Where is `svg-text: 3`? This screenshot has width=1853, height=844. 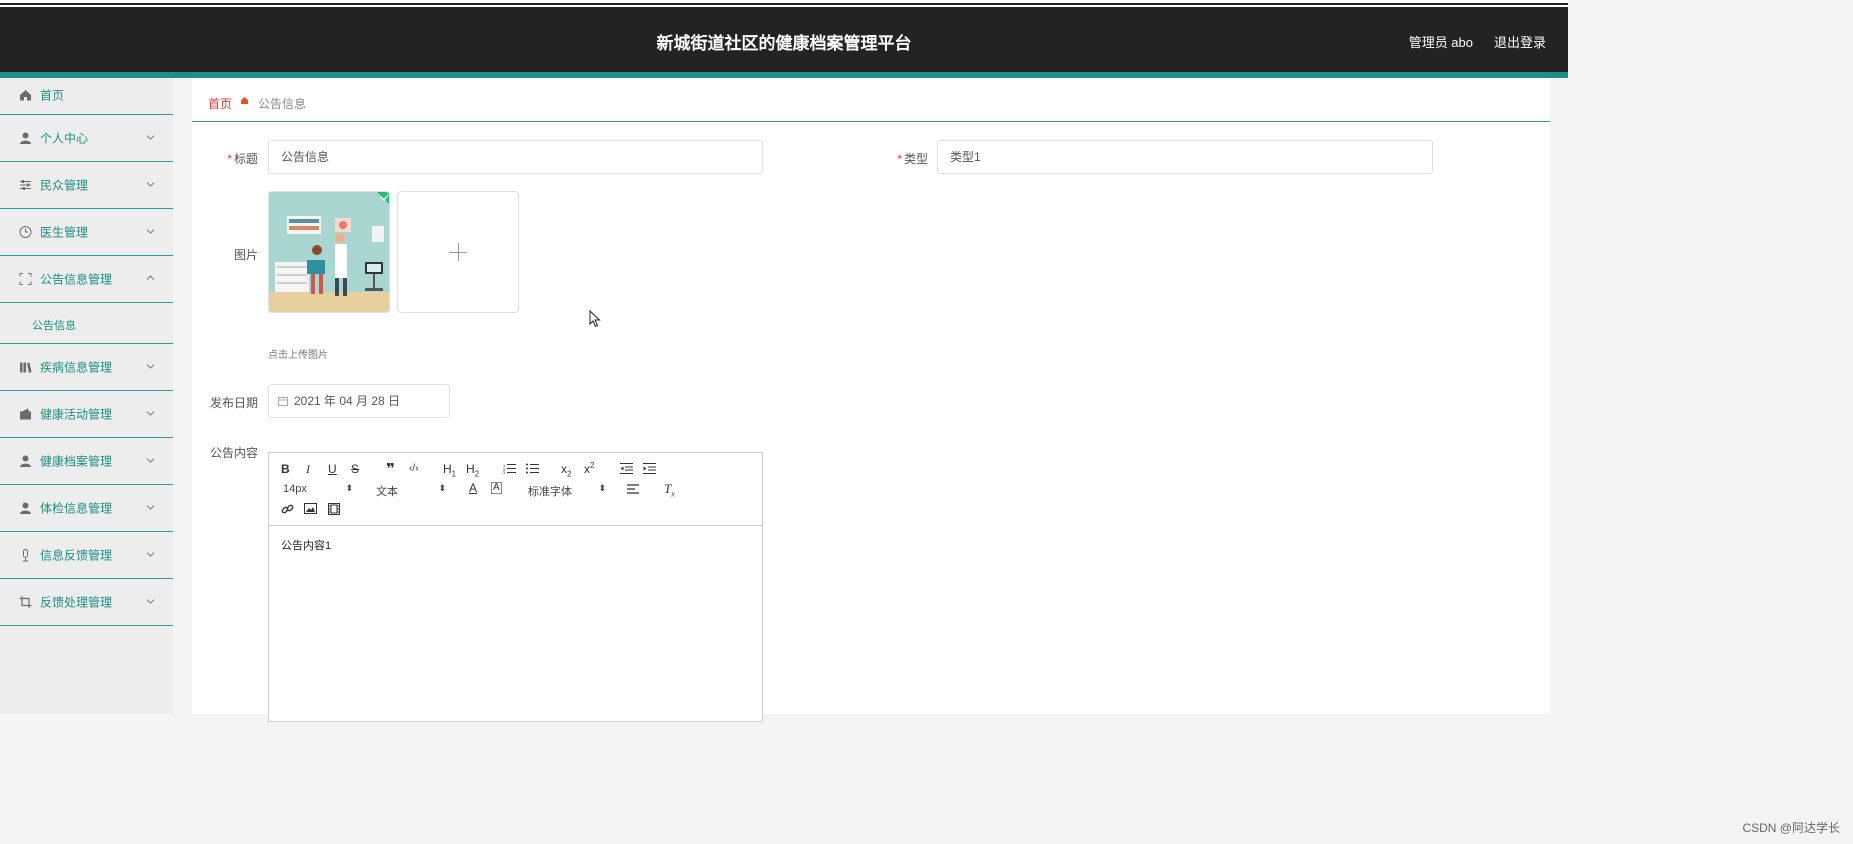
svg-text: 3 is located at coordinates (504, 472).